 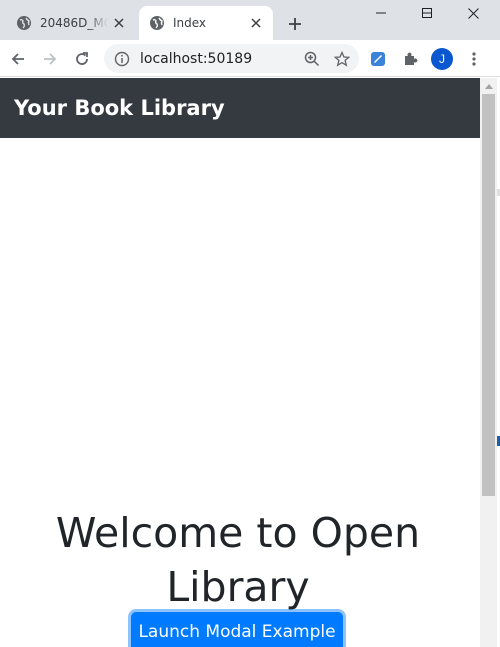 What do you see at coordinates (488, 86) in the screenshot?
I see `scroll-up-arrow-icon` at bounding box center [488, 86].